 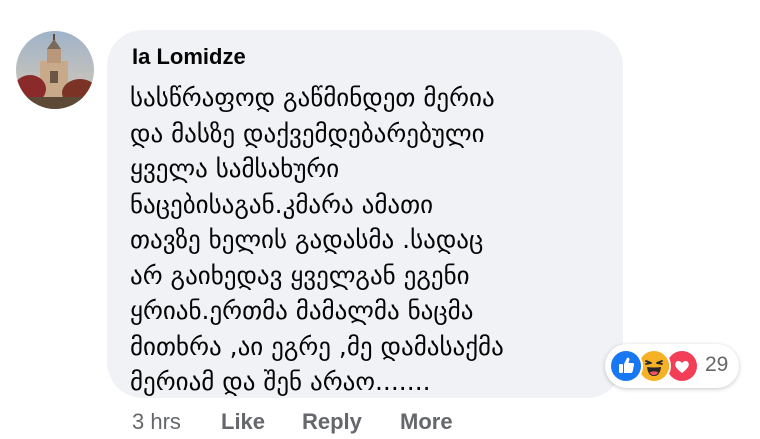 I want to click on reaction-count: 29, so click(x=717, y=364).